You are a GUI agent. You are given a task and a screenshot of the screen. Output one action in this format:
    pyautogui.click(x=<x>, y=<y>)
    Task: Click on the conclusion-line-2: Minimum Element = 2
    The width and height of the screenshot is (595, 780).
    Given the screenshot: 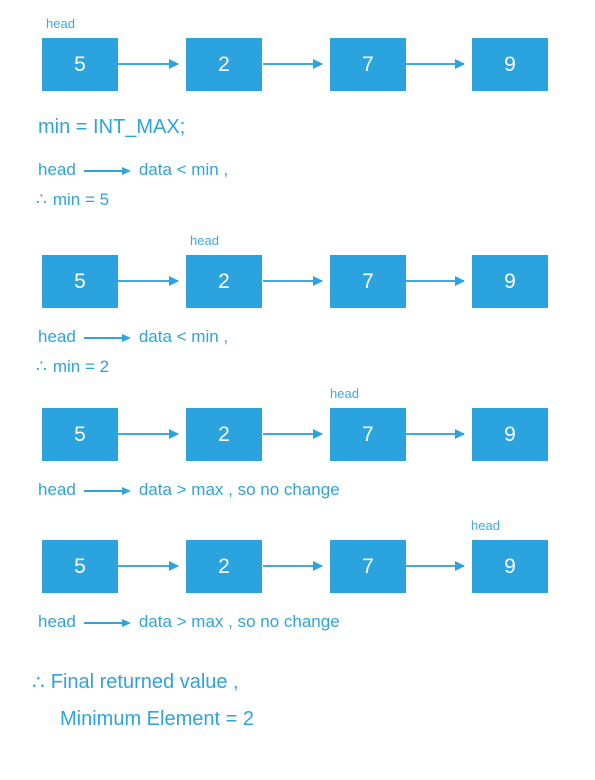 What is the action you would take?
    pyautogui.click(x=157, y=719)
    